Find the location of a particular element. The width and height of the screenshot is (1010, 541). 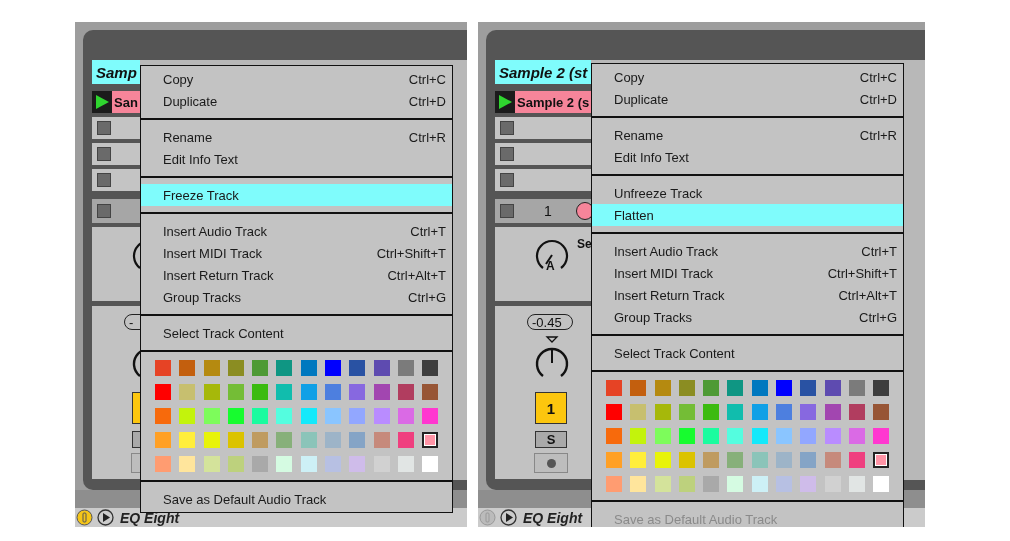

menu-item: Save as Default Audio Track is located at coordinates (296, 499).